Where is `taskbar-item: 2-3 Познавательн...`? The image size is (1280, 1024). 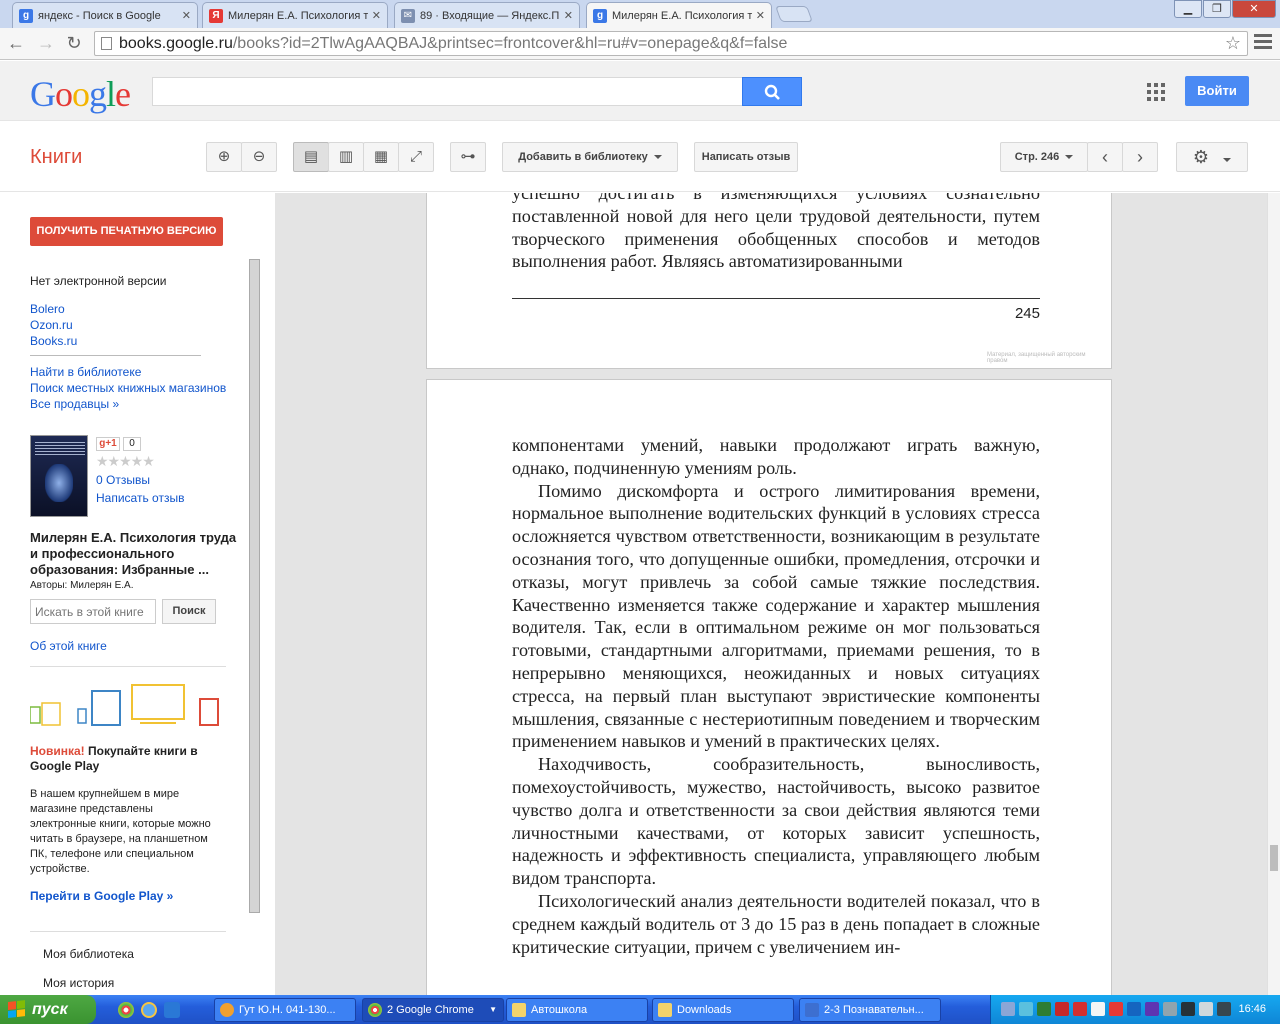
taskbar-item: 2-3 Познавательн... is located at coordinates (870, 1010).